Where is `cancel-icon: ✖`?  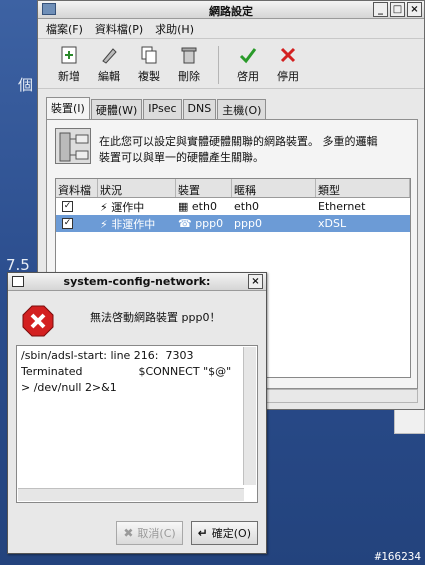 cancel-icon: ✖ is located at coordinates (128, 533).